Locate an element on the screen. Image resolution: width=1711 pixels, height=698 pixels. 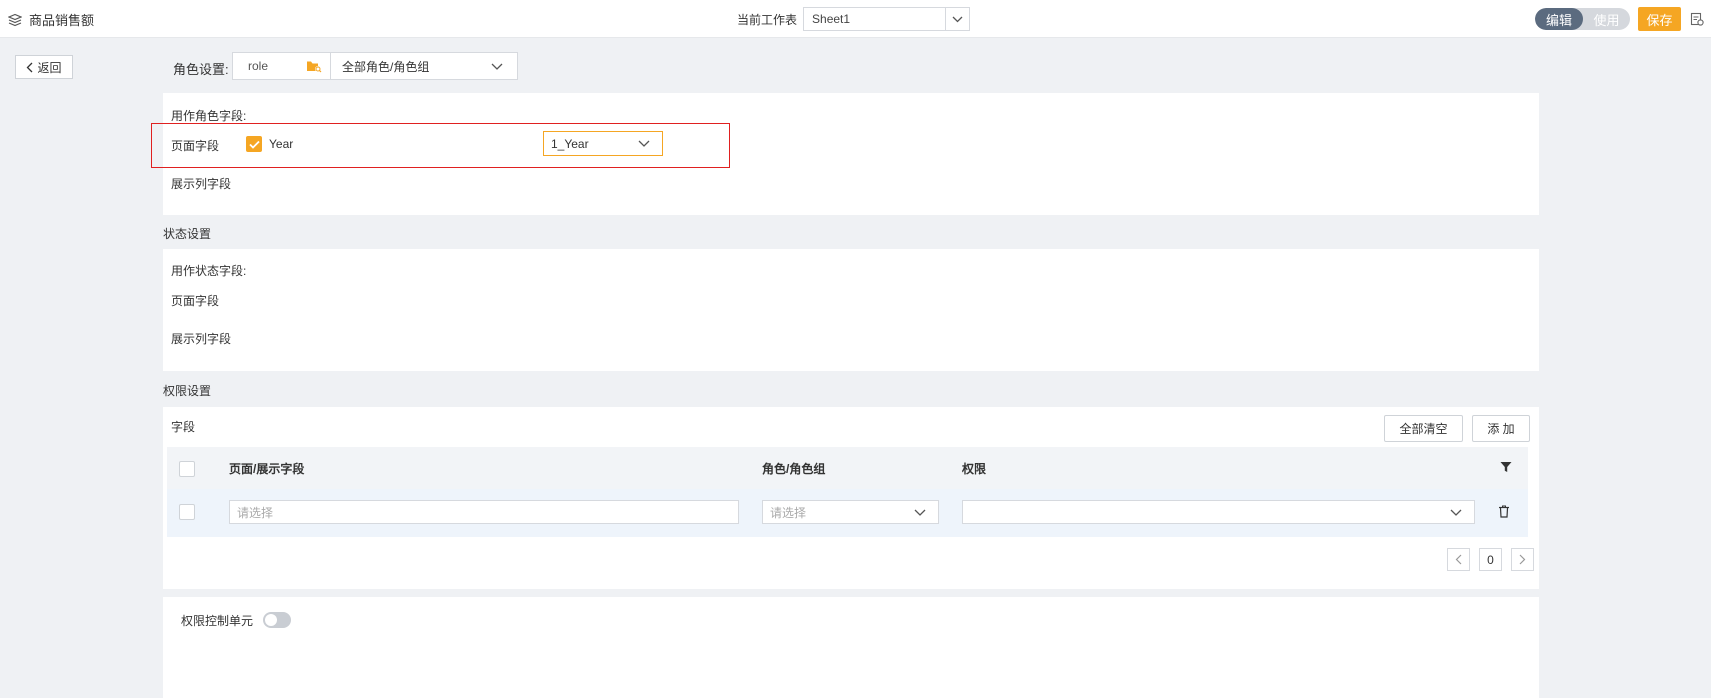
field-select-input: 请选择 is located at coordinates (484, 512).